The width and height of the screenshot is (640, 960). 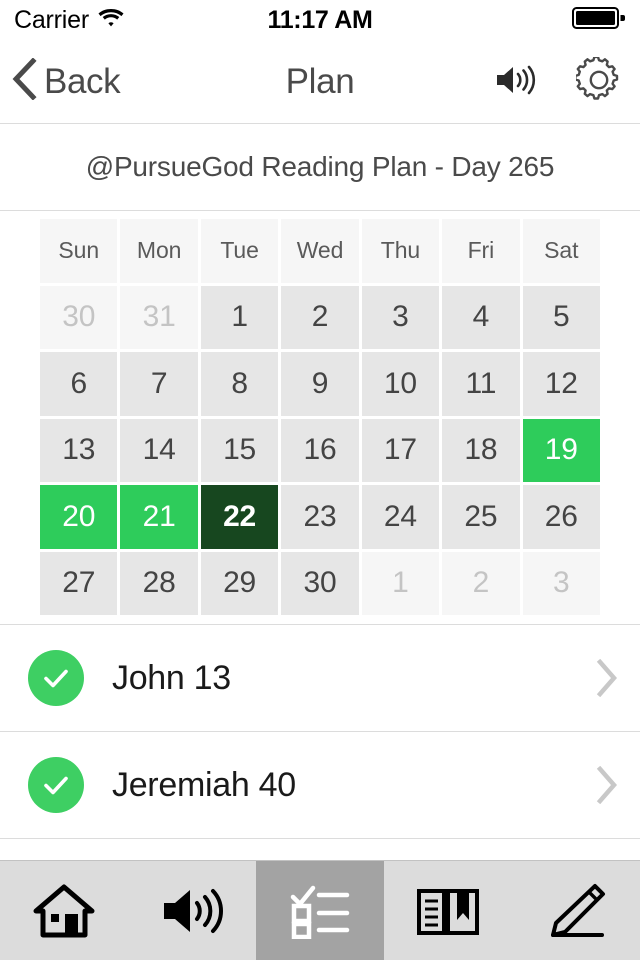 What do you see at coordinates (159, 517) in the screenshot?
I see `calendar-day-cell: 21` at bounding box center [159, 517].